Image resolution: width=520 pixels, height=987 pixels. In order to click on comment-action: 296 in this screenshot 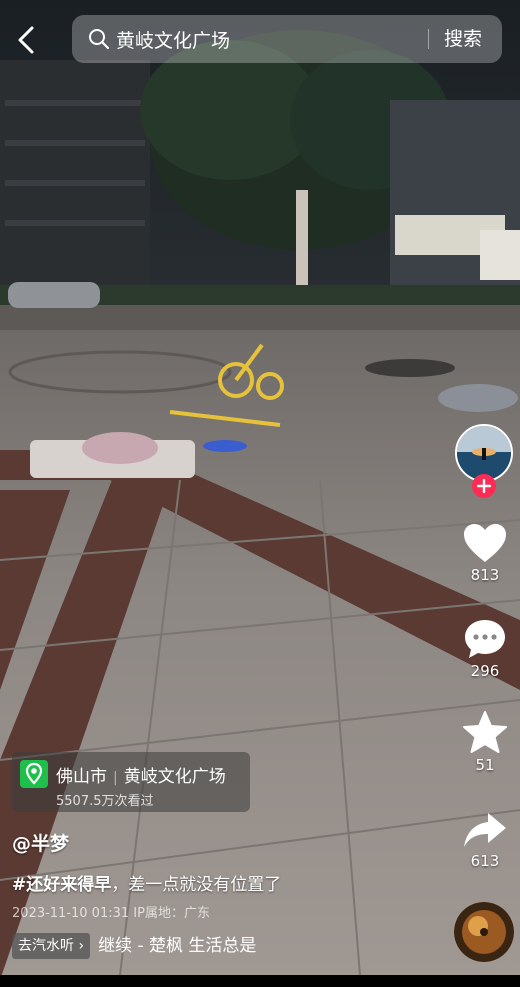, I will do `click(485, 649)`.